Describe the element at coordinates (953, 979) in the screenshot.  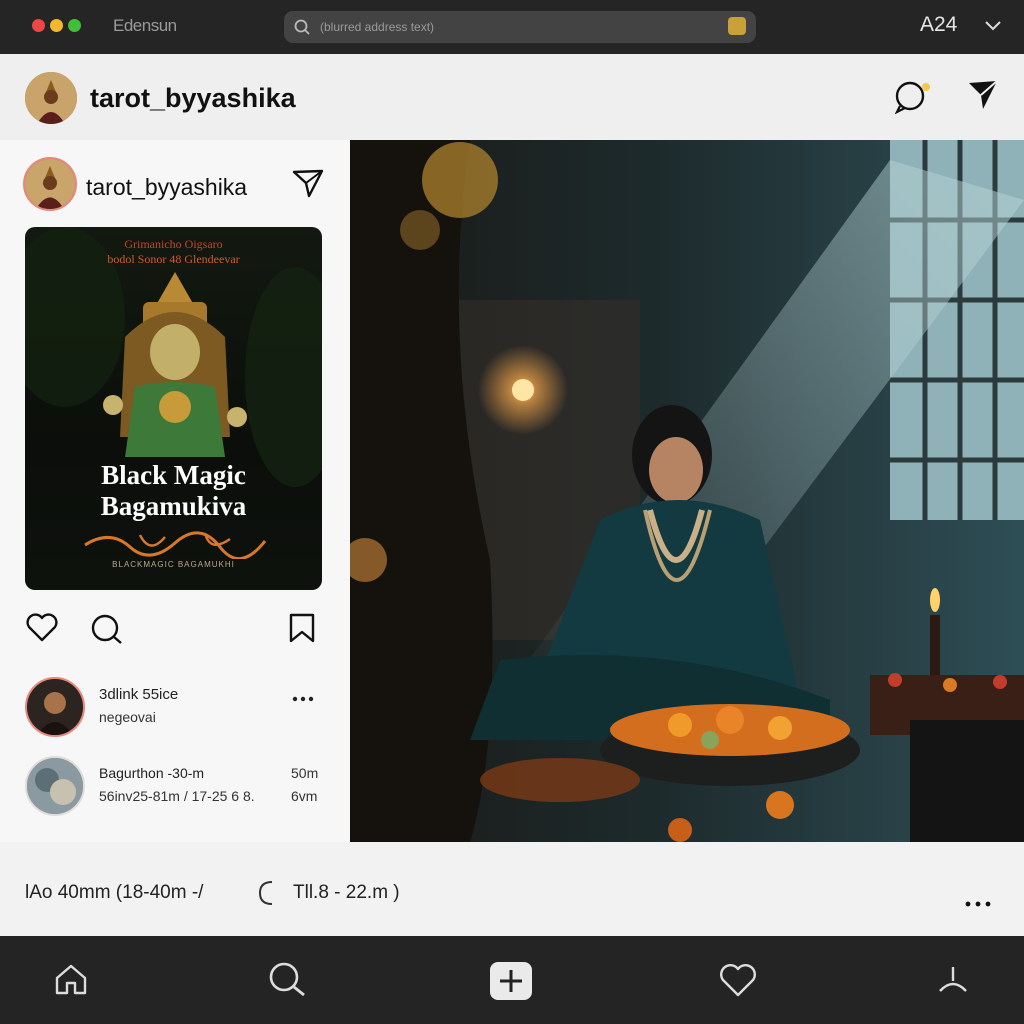
I see `profile-nav-icon` at that location.